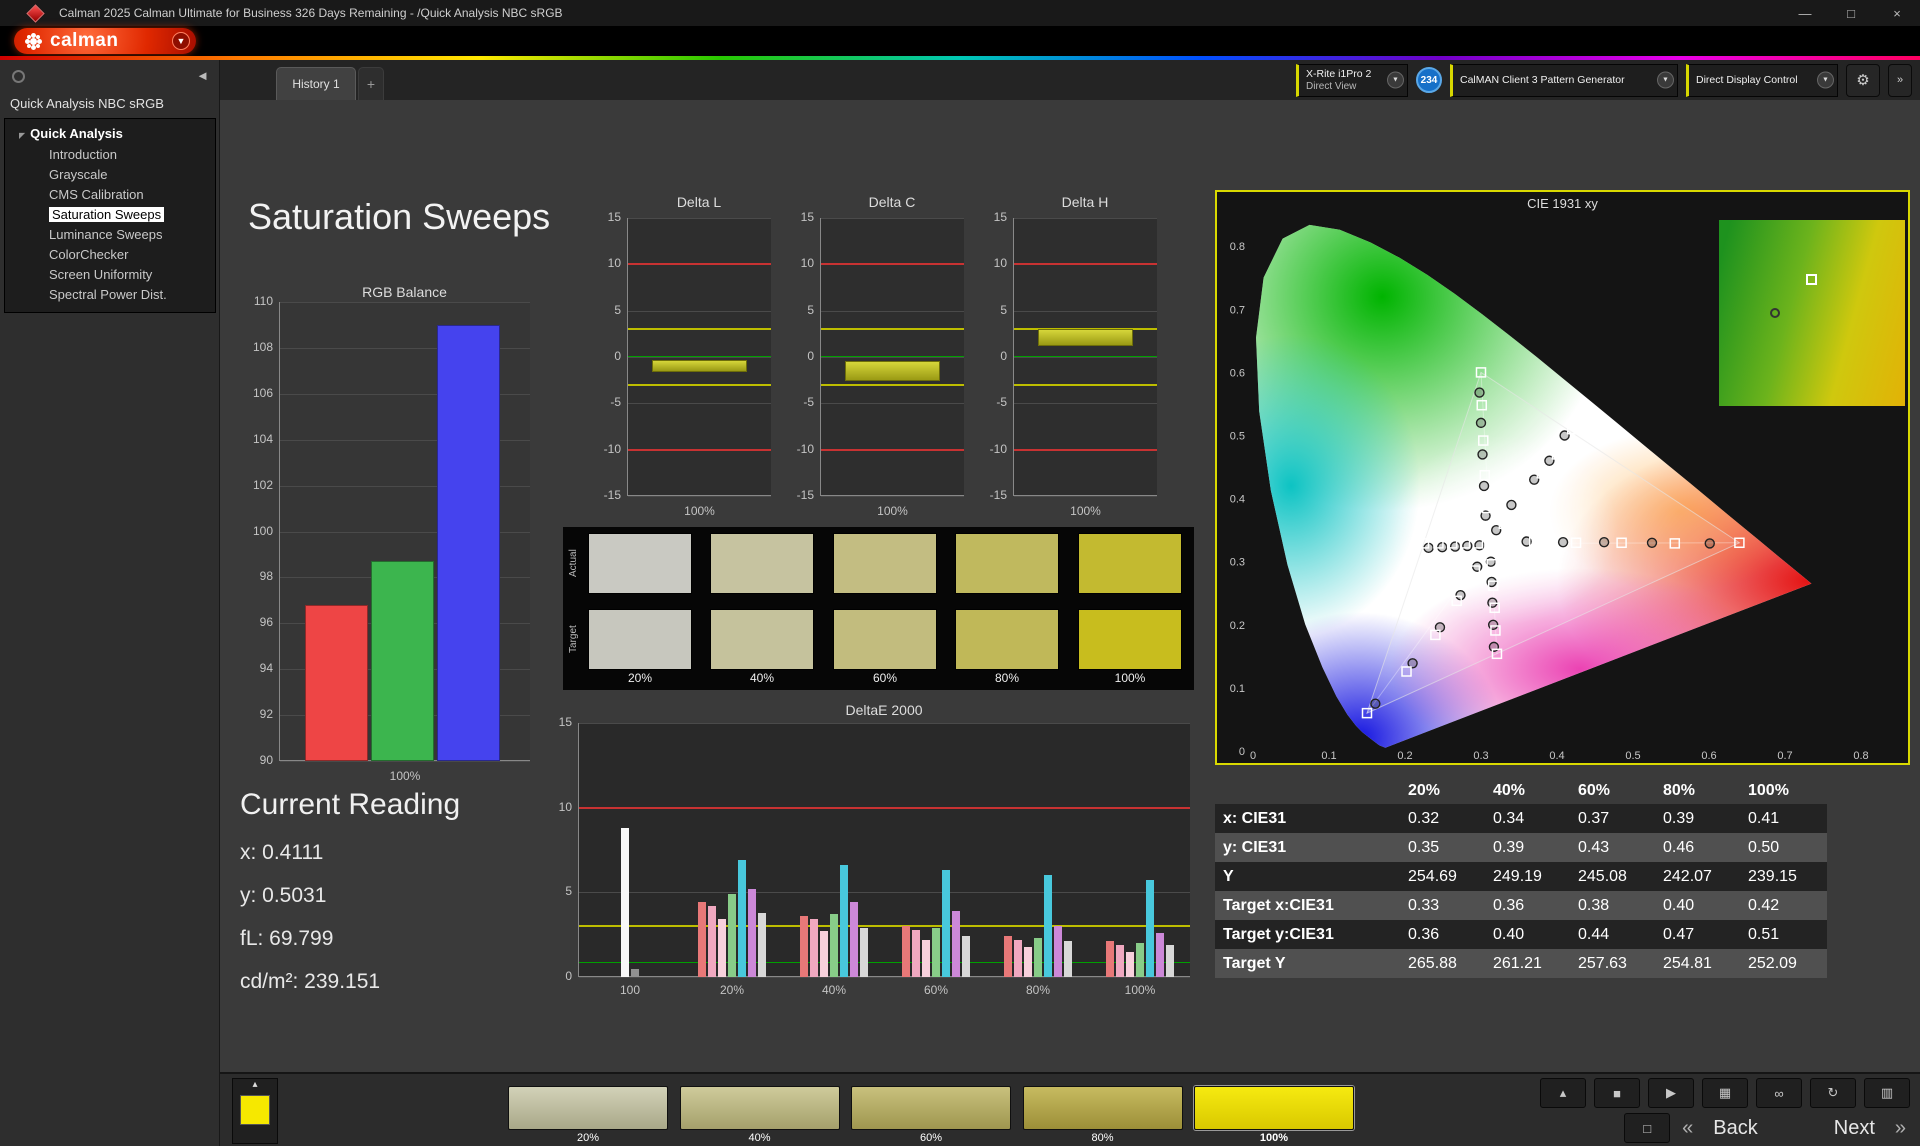 The image size is (1920, 1146). Describe the element at coordinates (110, 134) in the screenshot. I see `tree-root-quick-analysis: ◤ Quick Analysis` at that location.